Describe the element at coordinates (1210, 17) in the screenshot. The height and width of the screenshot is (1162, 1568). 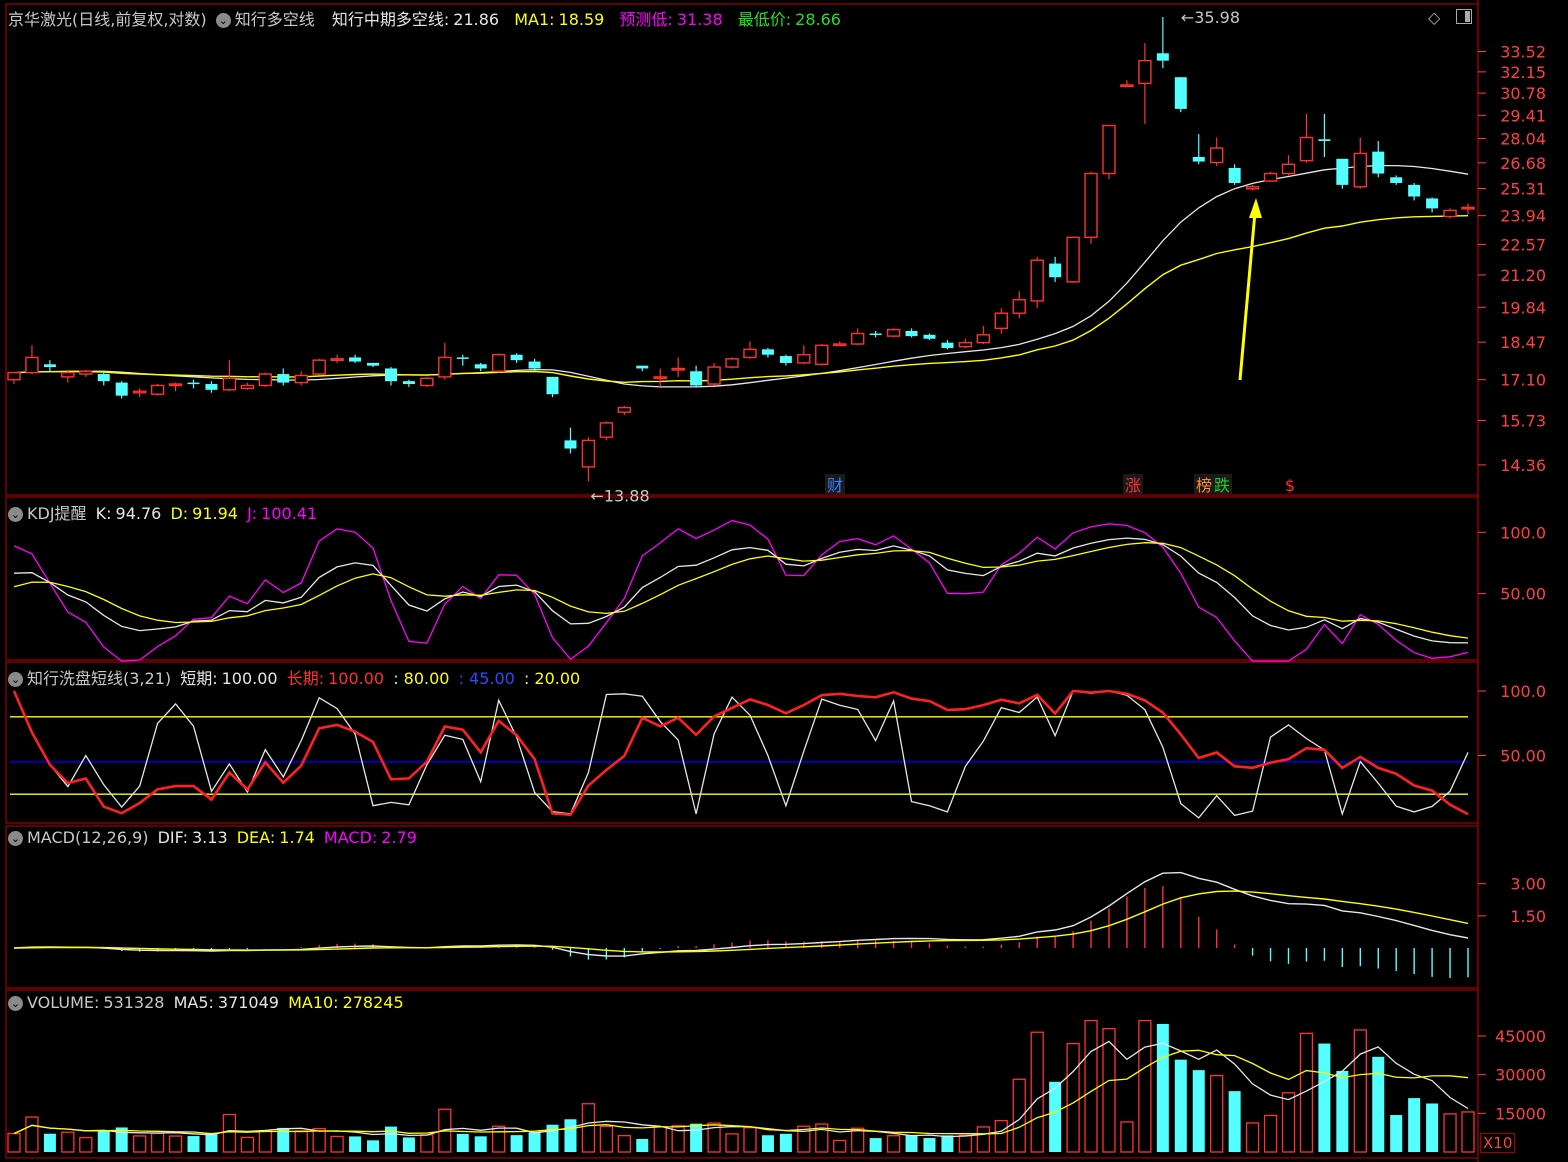
I see `high-mark: ←35.98` at that location.